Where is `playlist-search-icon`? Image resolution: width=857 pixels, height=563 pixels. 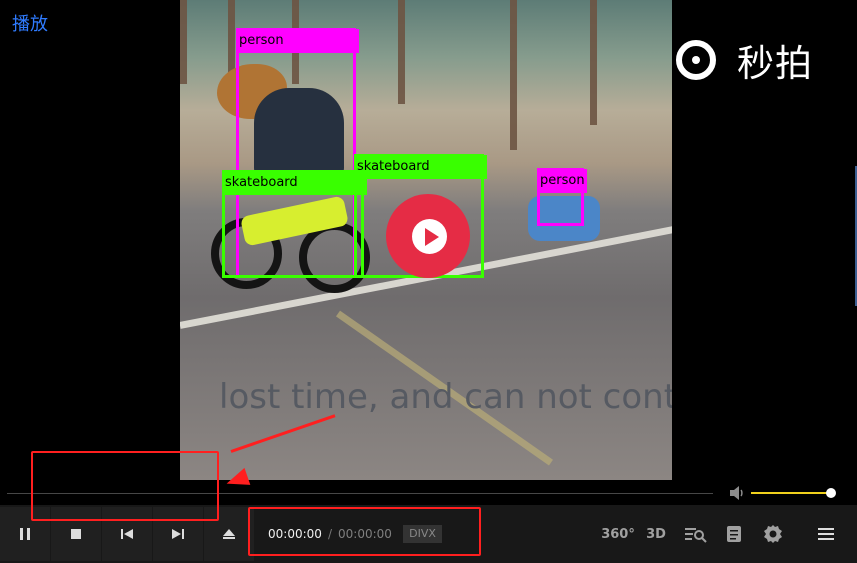 playlist-search-icon is located at coordinates (695, 535).